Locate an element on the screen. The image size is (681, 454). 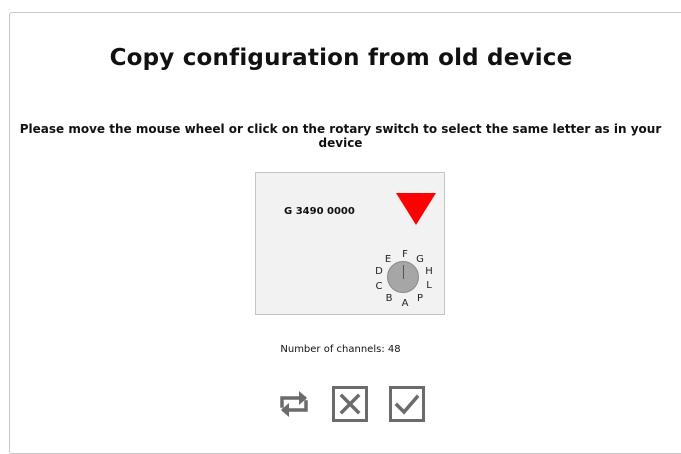
cancel-button is located at coordinates (350, 404).